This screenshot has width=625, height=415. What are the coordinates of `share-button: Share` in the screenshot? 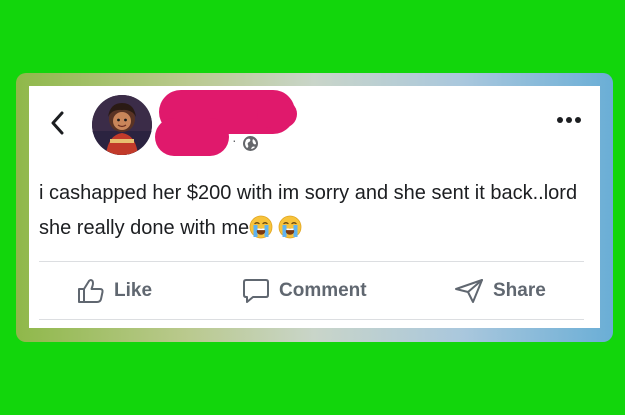 It's located at (500, 291).